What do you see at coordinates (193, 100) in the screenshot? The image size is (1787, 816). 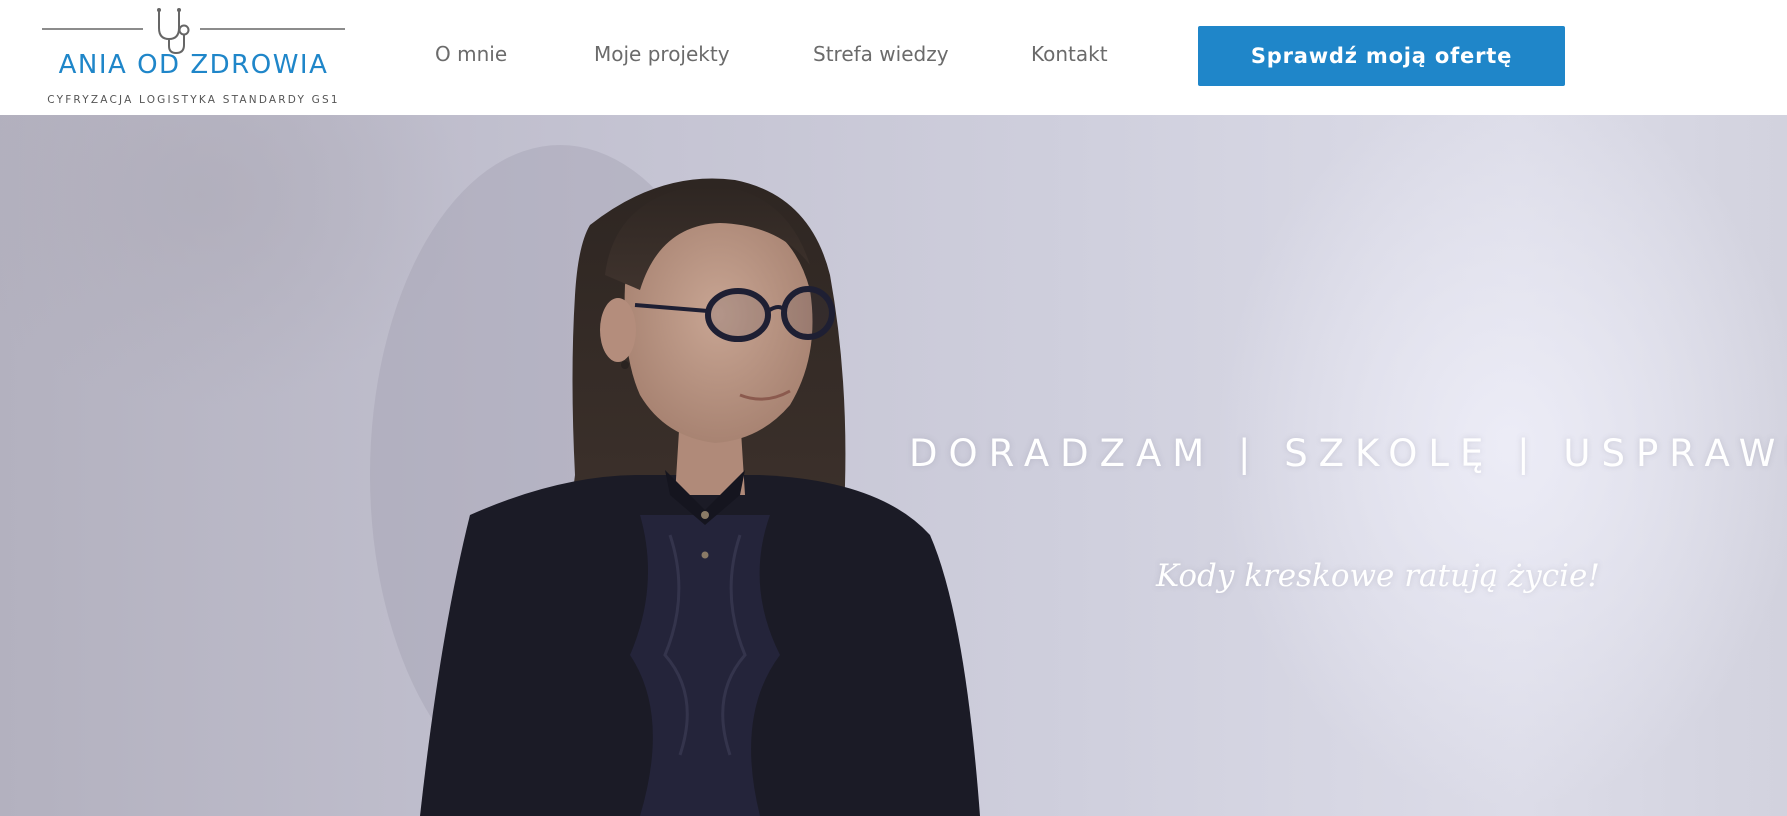 I see `logo-tagline: CYFRYZACJA LOGISTYKA STANDARDY GS1` at bounding box center [193, 100].